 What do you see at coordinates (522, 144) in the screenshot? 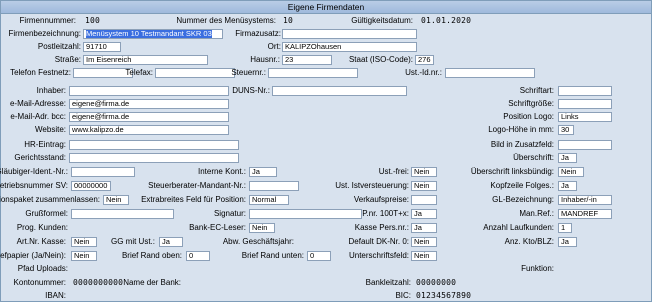
I see `image-addition-label: Bild in Zusatzfeld:` at bounding box center [522, 144].